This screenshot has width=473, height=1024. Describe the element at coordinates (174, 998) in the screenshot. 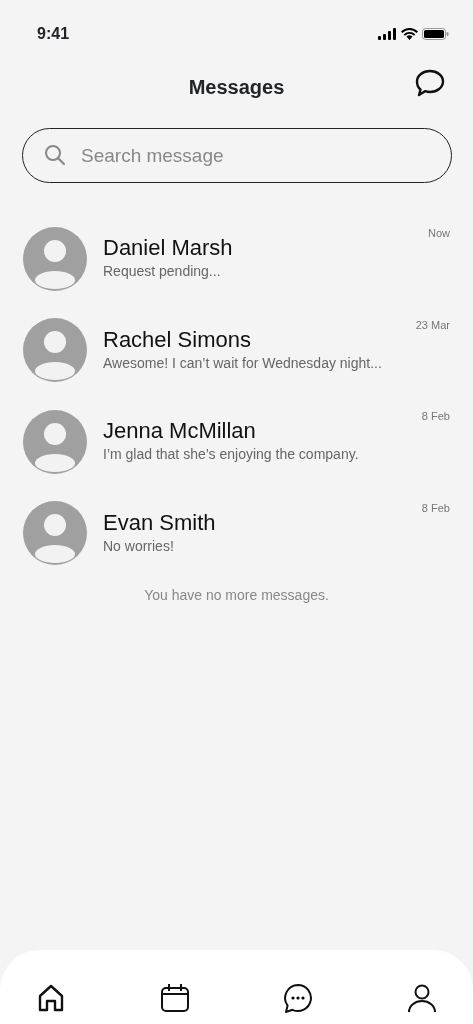

I see `calendar-icon` at that location.